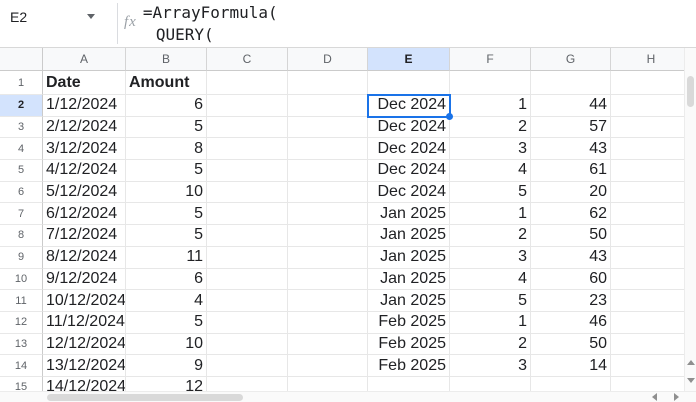 This screenshot has width=696, height=402. What do you see at coordinates (166, 171) in the screenshot?
I see `cell-B5: 5` at bounding box center [166, 171].